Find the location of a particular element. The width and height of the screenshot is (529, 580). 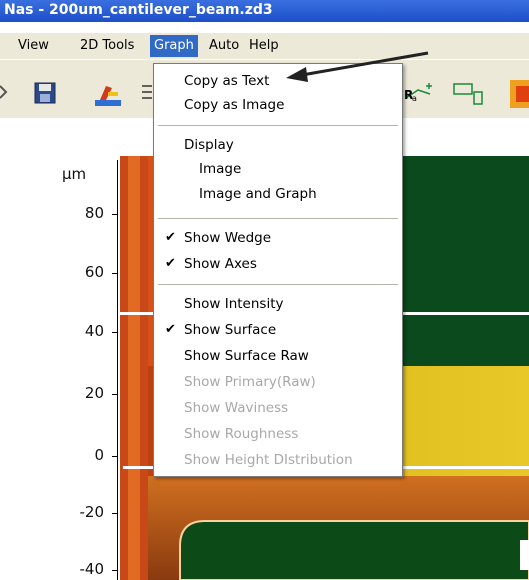

image-marker is located at coordinates (524, 555).